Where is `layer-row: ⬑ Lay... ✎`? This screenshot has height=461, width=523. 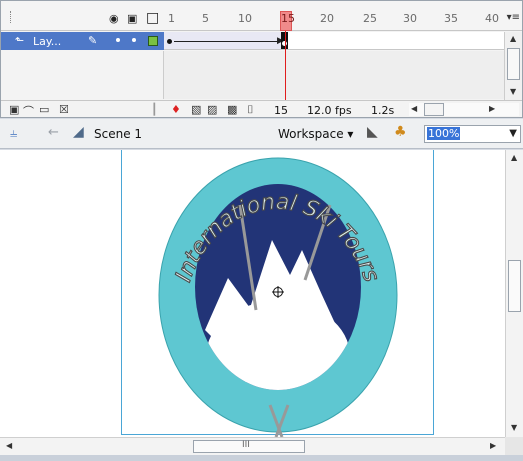 layer-row: ⬑ Lay... ✎ is located at coordinates (82, 41).